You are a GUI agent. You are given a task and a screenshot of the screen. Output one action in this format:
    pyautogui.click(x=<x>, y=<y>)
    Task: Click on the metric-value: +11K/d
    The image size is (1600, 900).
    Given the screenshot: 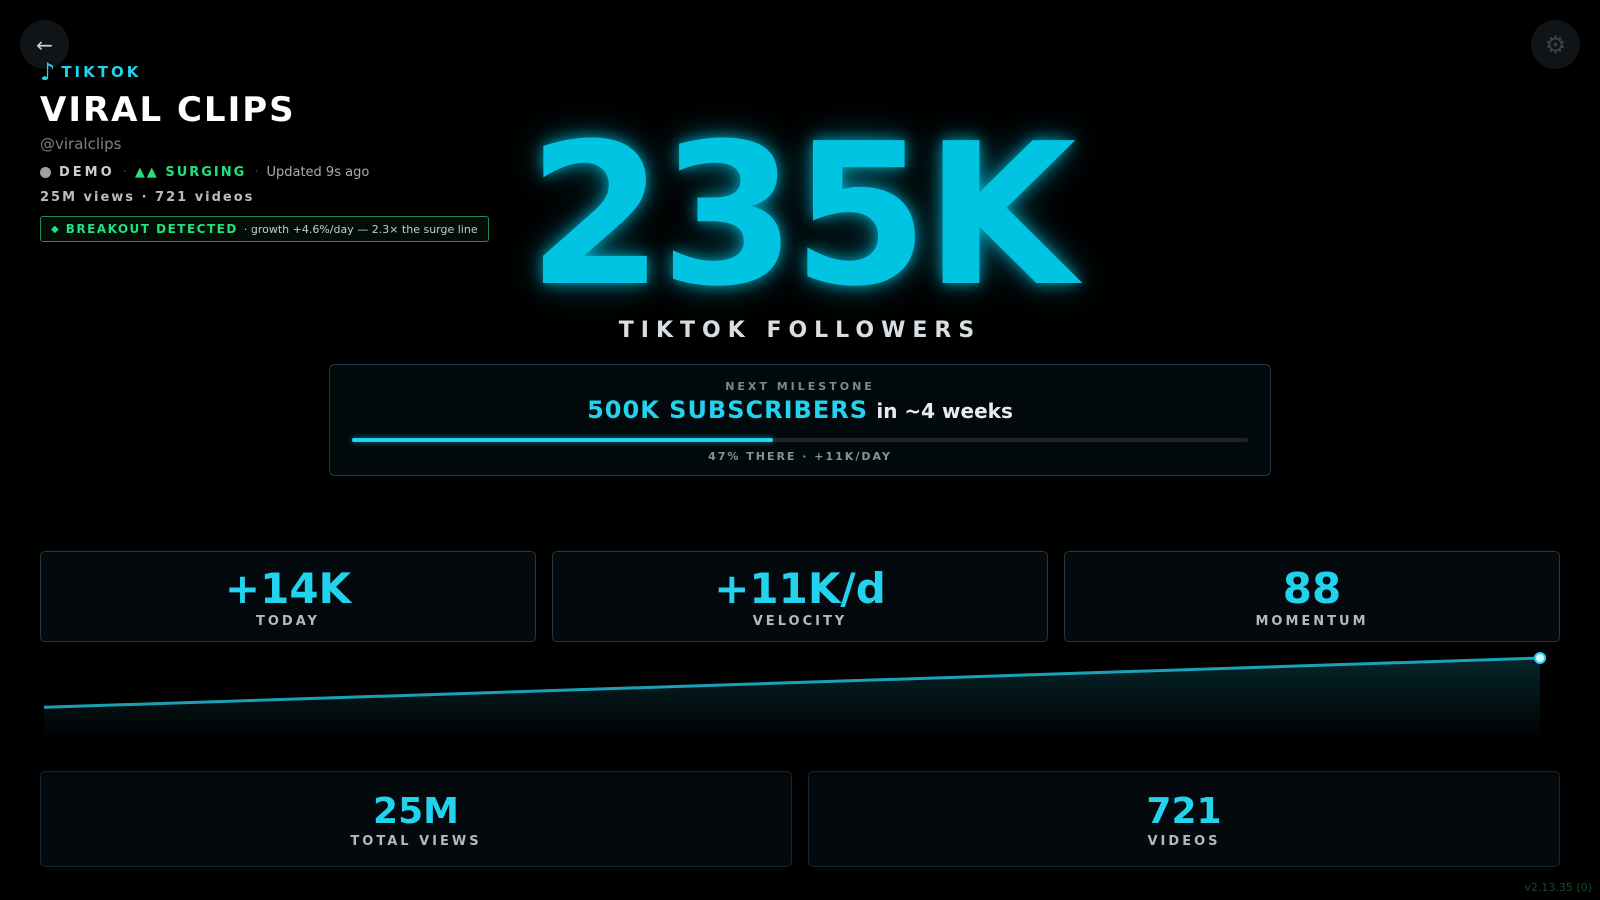 What is the action you would take?
    pyautogui.click(x=800, y=588)
    